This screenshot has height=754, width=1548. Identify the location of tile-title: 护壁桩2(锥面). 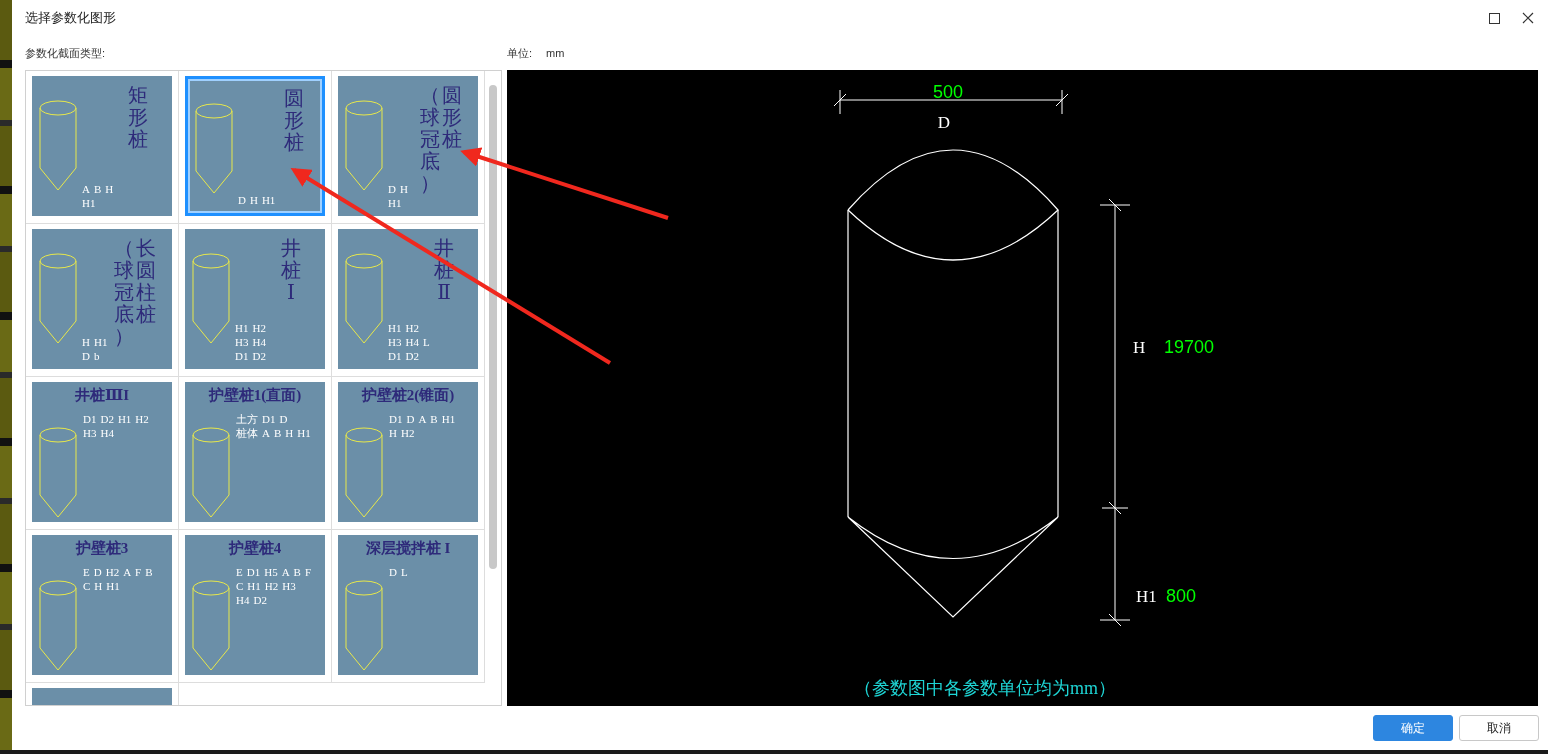
(408, 395).